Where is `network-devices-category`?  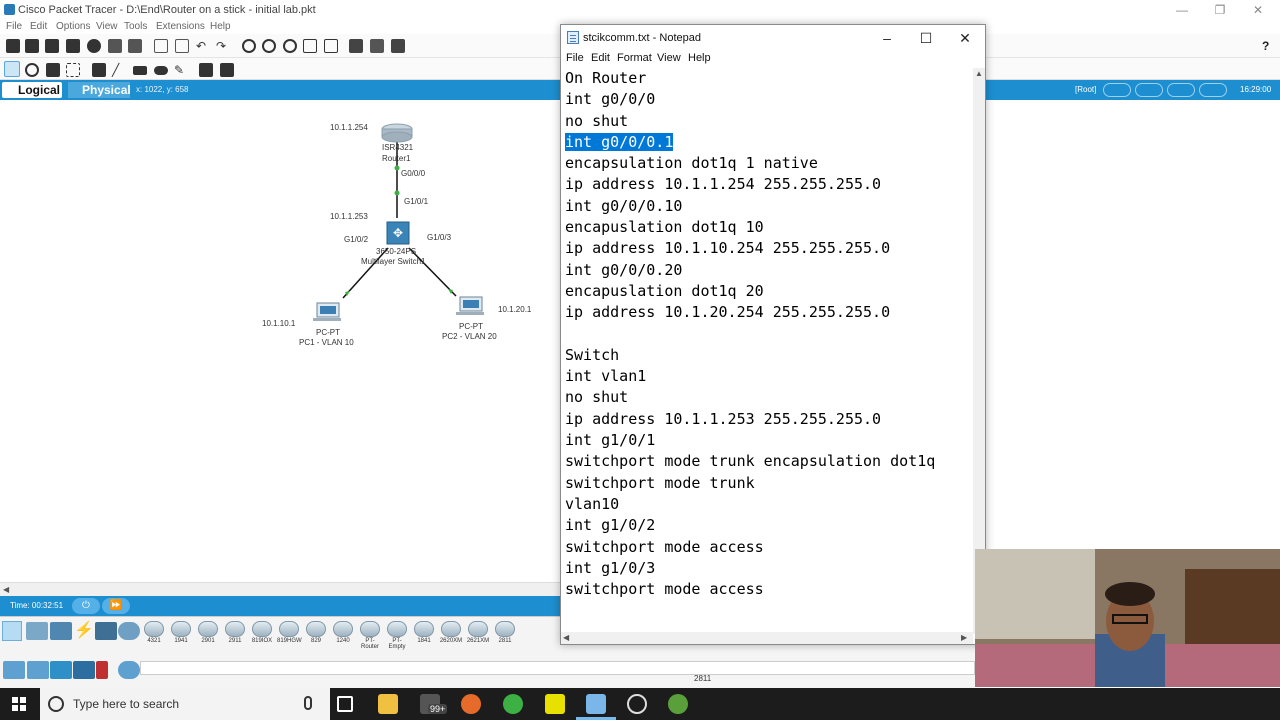 network-devices-category is located at coordinates (12, 631).